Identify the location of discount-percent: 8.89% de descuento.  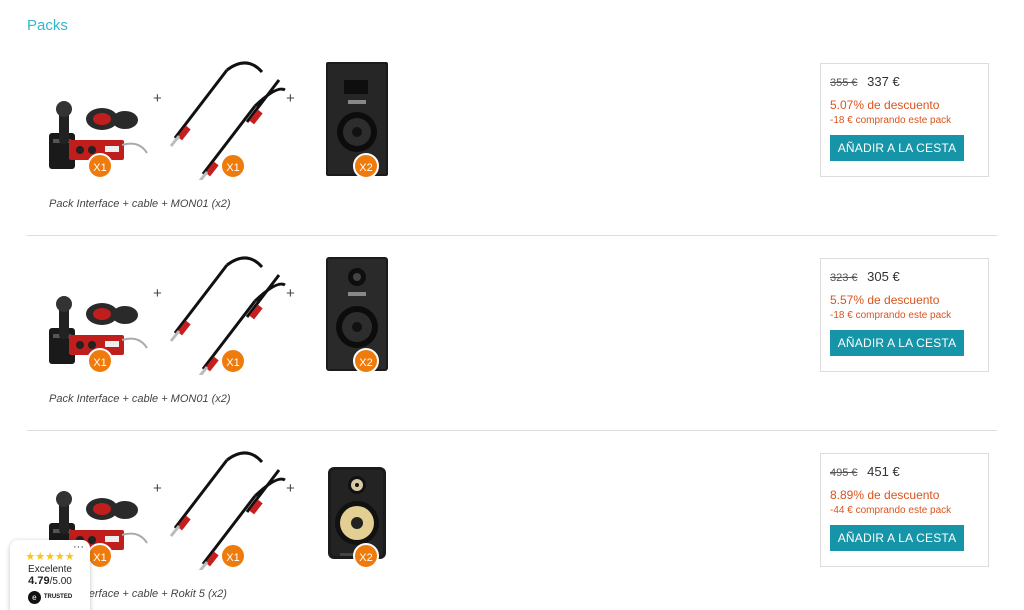
(885, 495).